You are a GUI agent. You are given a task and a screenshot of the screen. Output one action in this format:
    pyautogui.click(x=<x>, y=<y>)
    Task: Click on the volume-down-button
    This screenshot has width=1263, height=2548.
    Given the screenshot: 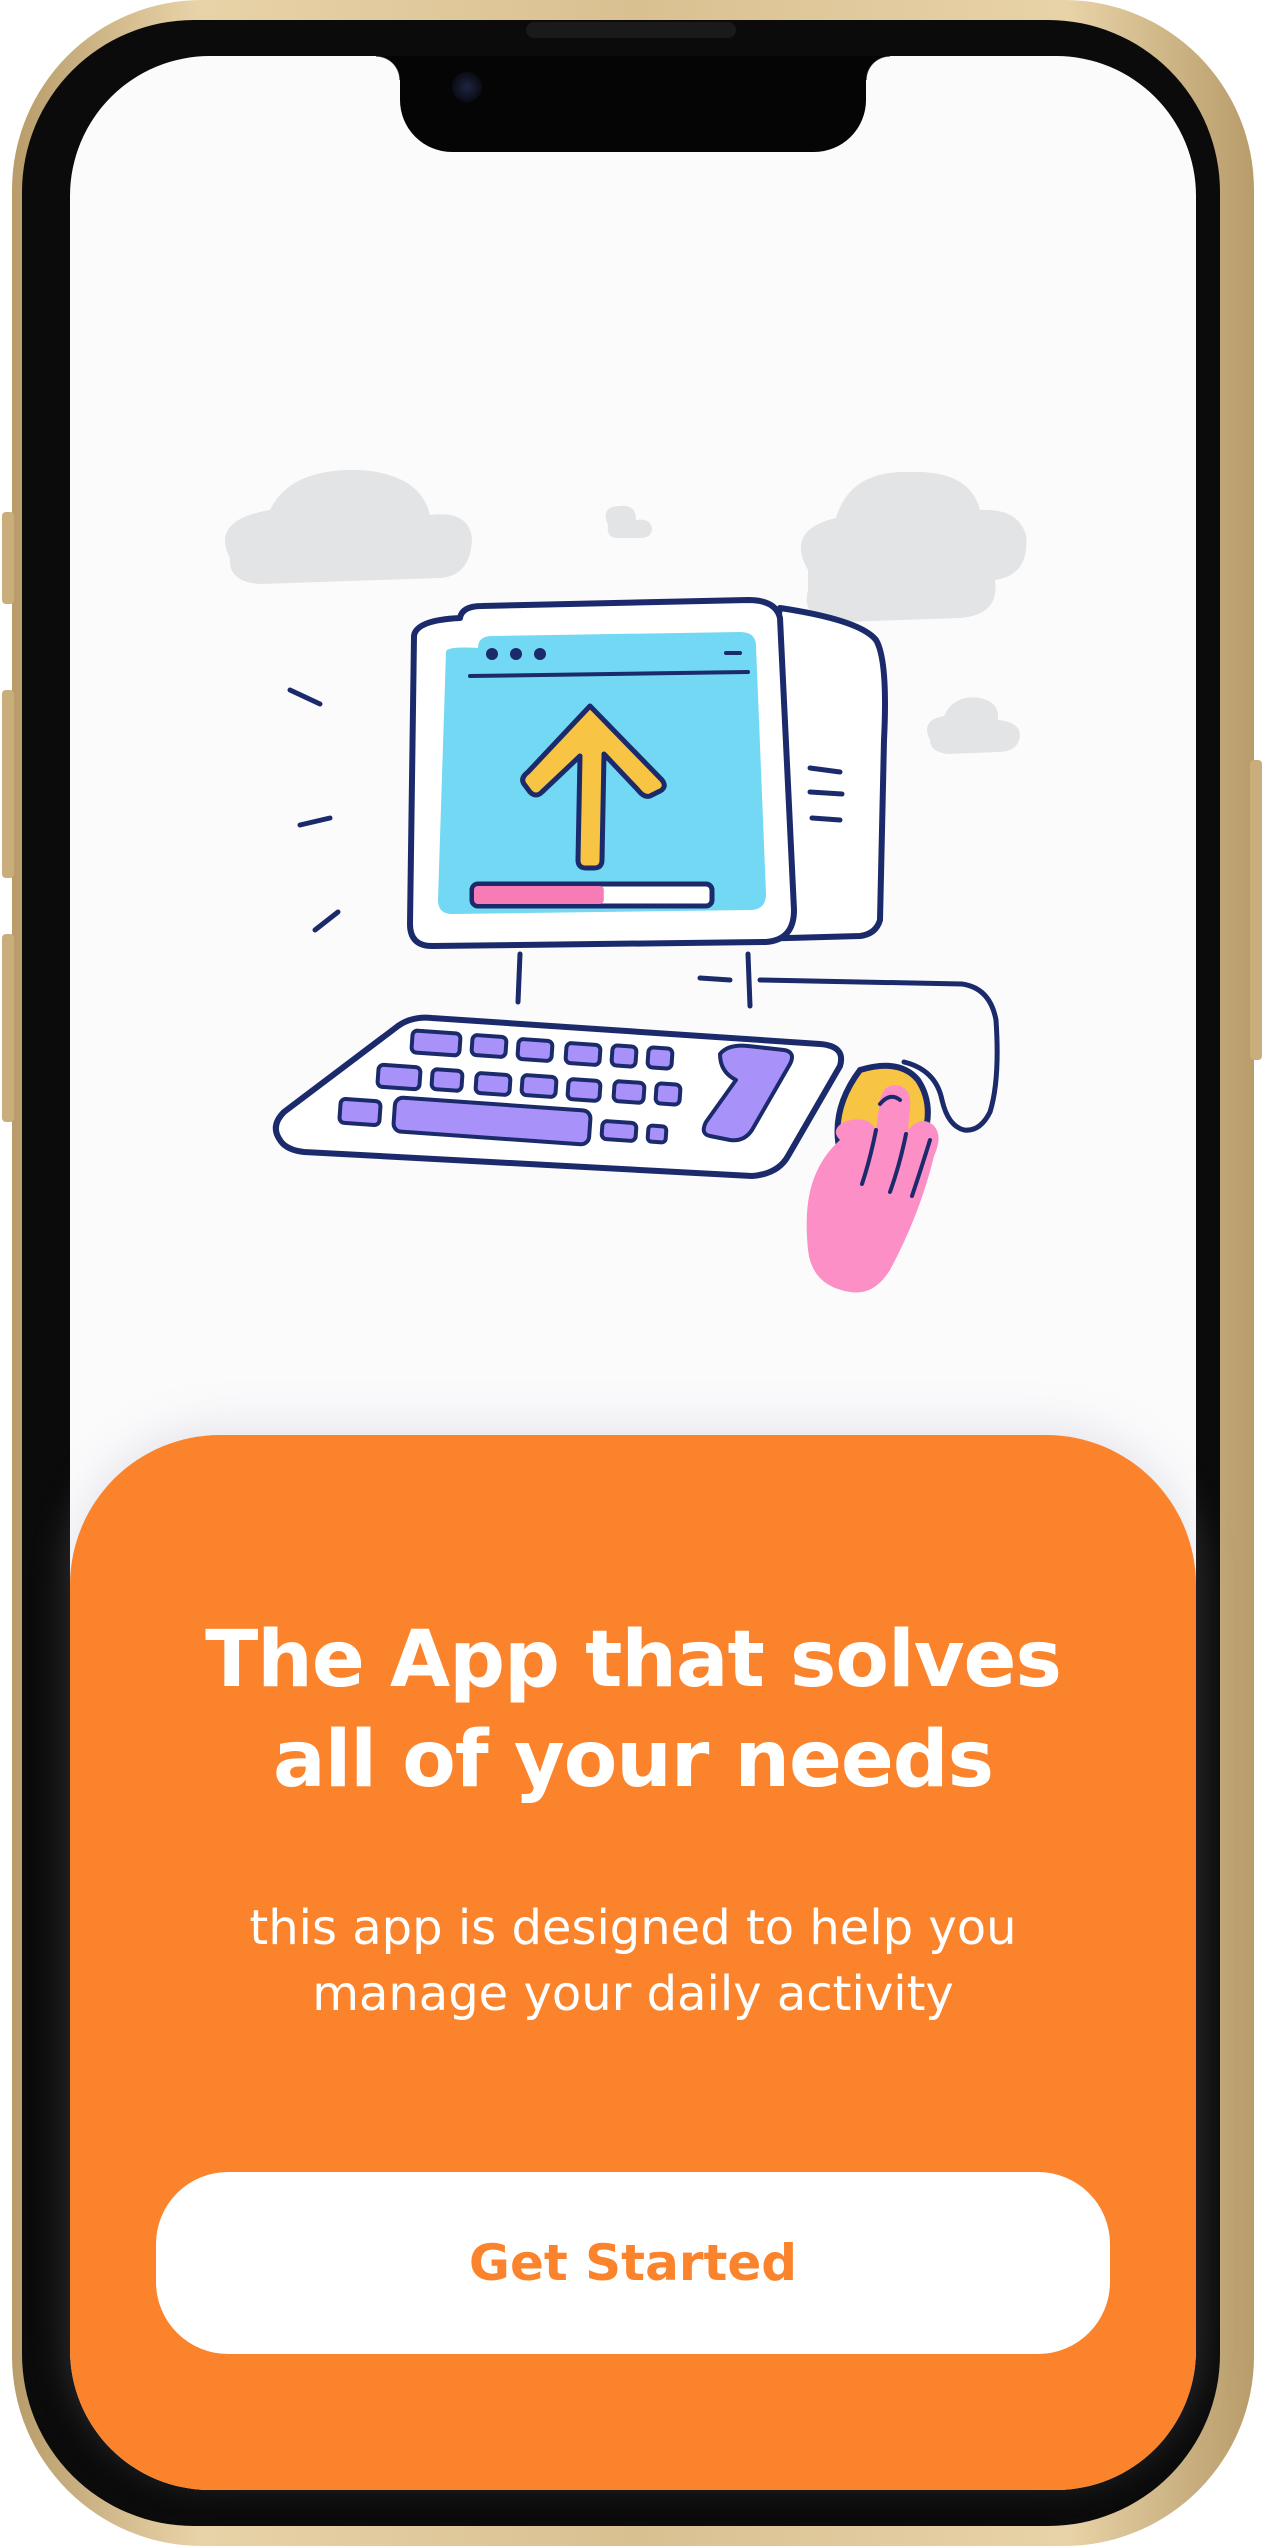 What is the action you would take?
    pyautogui.click(x=8, y=1028)
    